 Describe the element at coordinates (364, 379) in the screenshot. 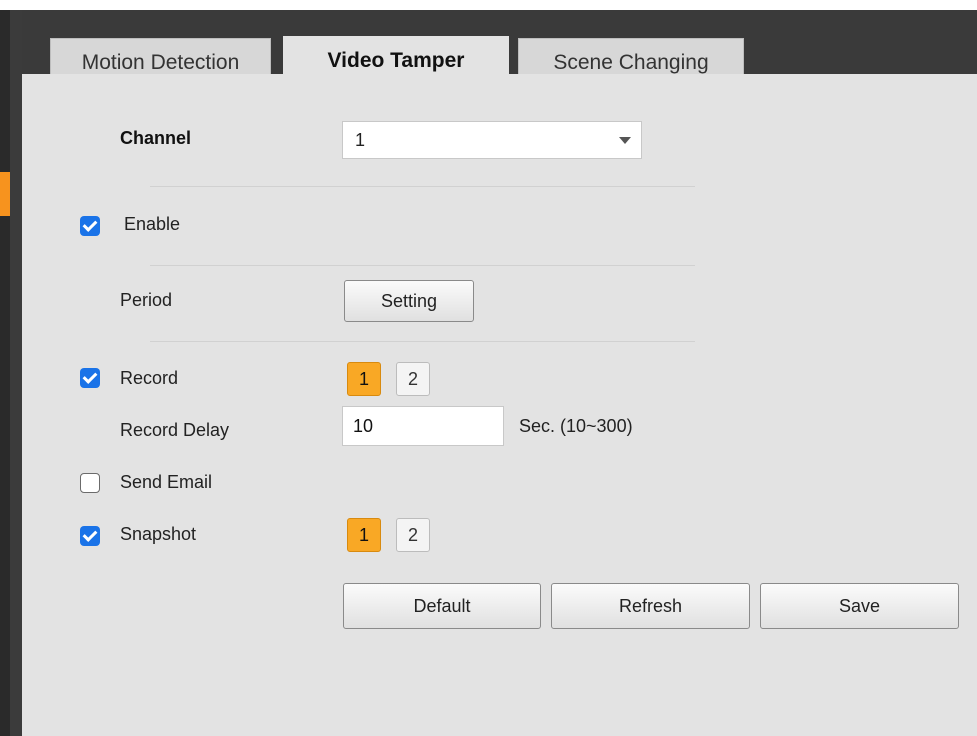

I see `record-channel-1: 1` at that location.